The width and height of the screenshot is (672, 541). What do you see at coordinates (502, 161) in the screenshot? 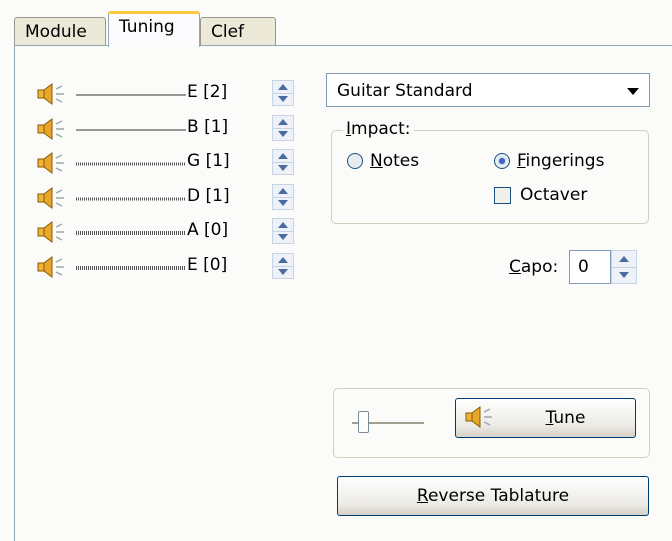
I see `fingerings-radio` at bounding box center [502, 161].